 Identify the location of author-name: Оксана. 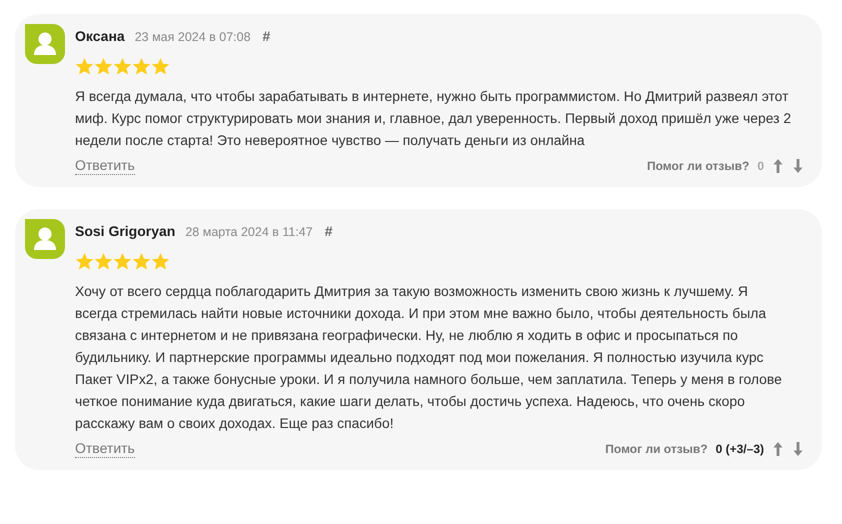
(100, 36).